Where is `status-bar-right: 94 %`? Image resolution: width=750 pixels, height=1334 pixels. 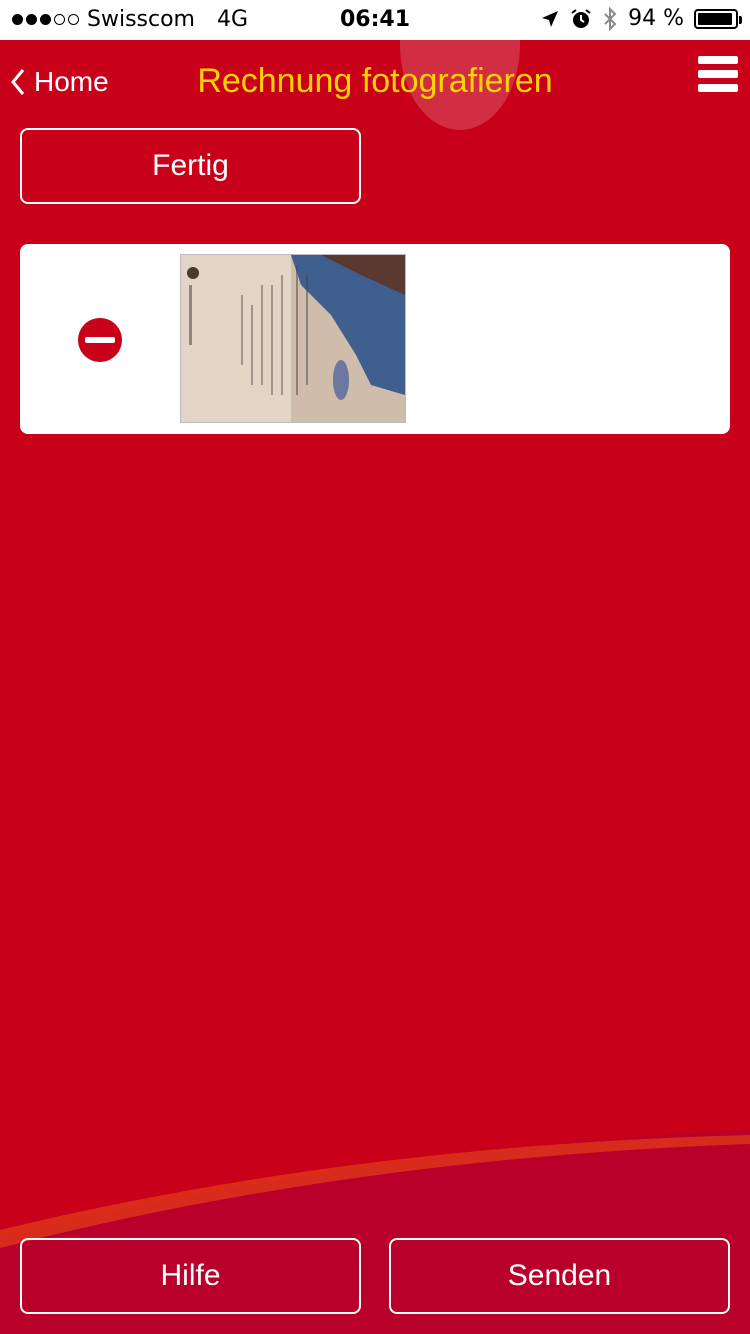
status-bar-right: 94 % is located at coordinates (641, 18).